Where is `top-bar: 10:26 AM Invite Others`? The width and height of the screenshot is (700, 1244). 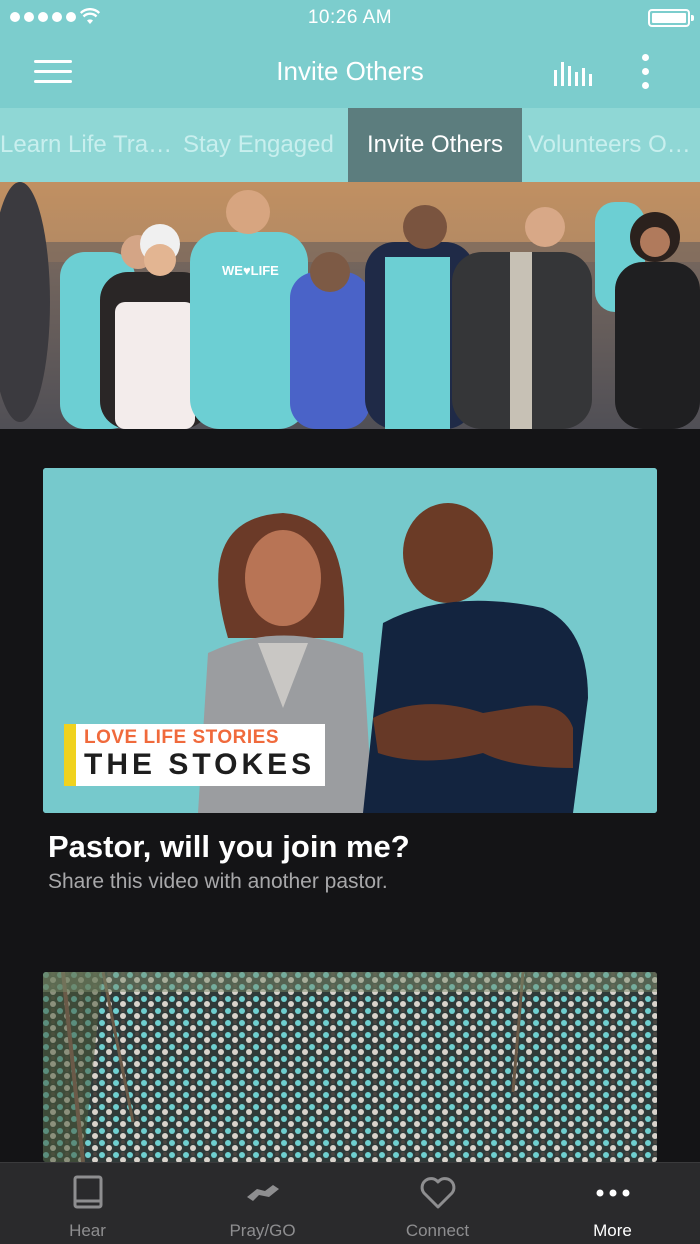 top-bar: 10:26 AM Invite Others is located at coordinates (350, 54).